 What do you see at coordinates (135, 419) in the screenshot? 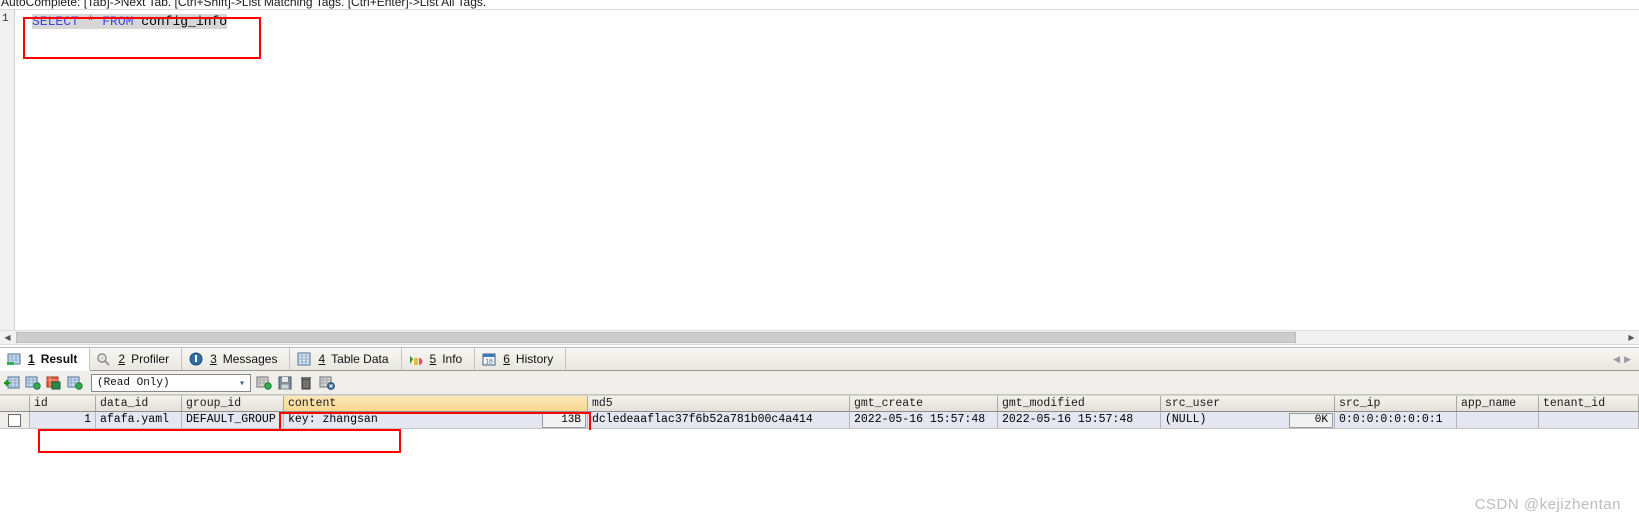
I see `cell-value-data_id: afafa.yaml` at bounding box center [135, 419].